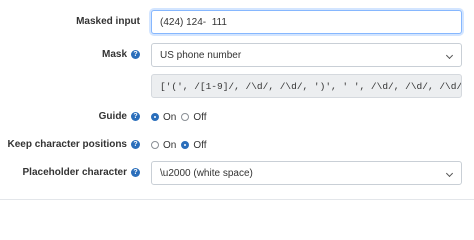 The image size is (474, 240). Describe the element at coordinates (169, 117) in the screenshot. I see `guide-on-label: On` at that location.